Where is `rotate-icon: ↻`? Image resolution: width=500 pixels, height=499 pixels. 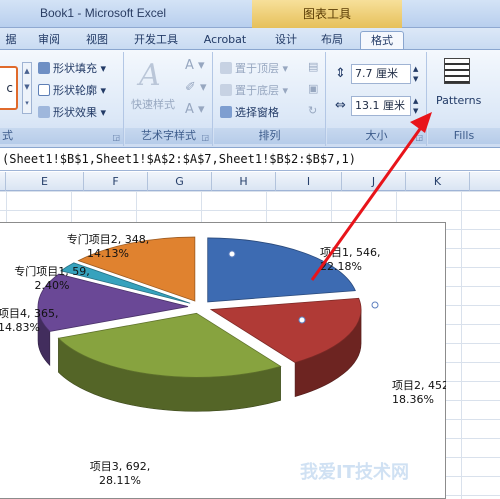 rotate-icon: ↻ is located at coordinates (312, 110).